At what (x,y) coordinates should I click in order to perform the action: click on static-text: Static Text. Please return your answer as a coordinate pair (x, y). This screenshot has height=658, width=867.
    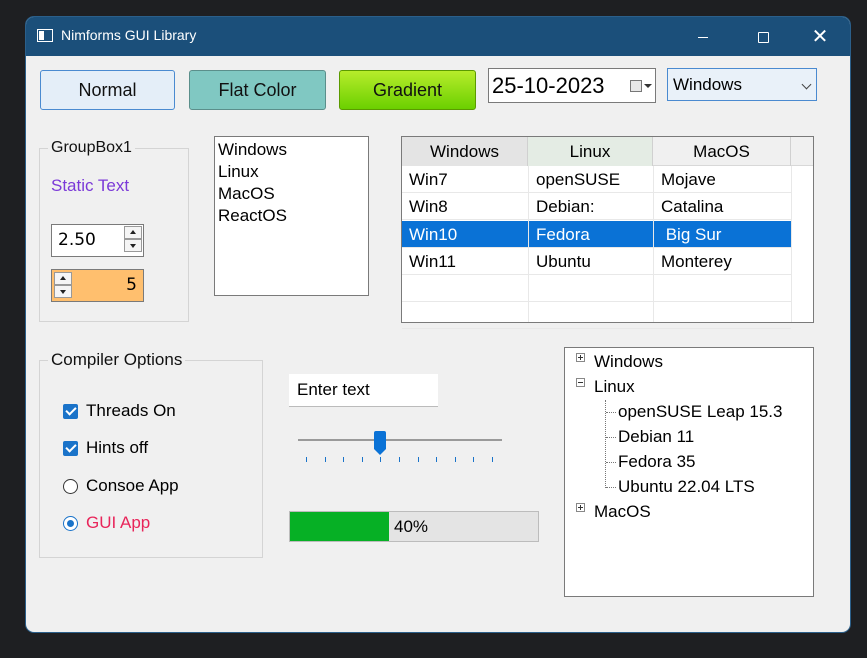
    Looking at the image, I should click on (90, 185).